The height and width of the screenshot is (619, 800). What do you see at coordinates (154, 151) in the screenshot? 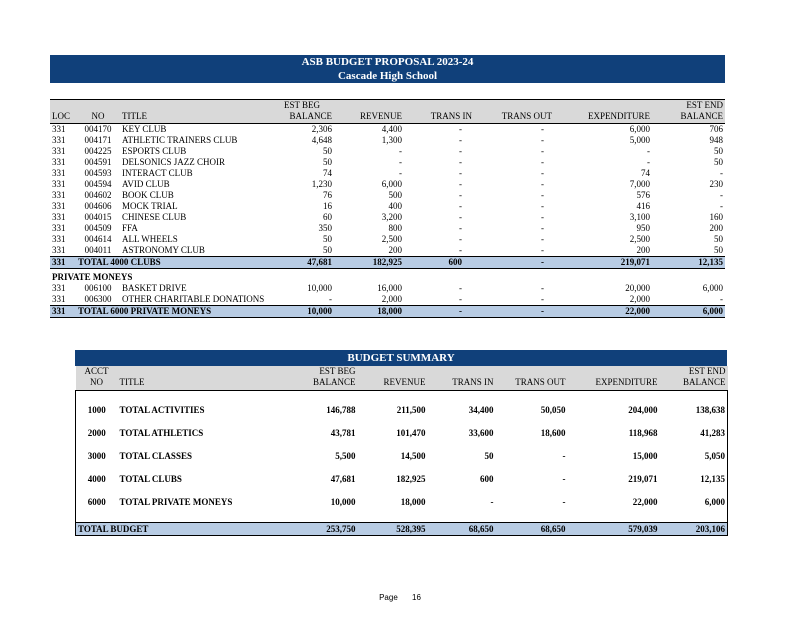
I see `account-title: ESPORTS CLUB` at bounding box center [154, 151].